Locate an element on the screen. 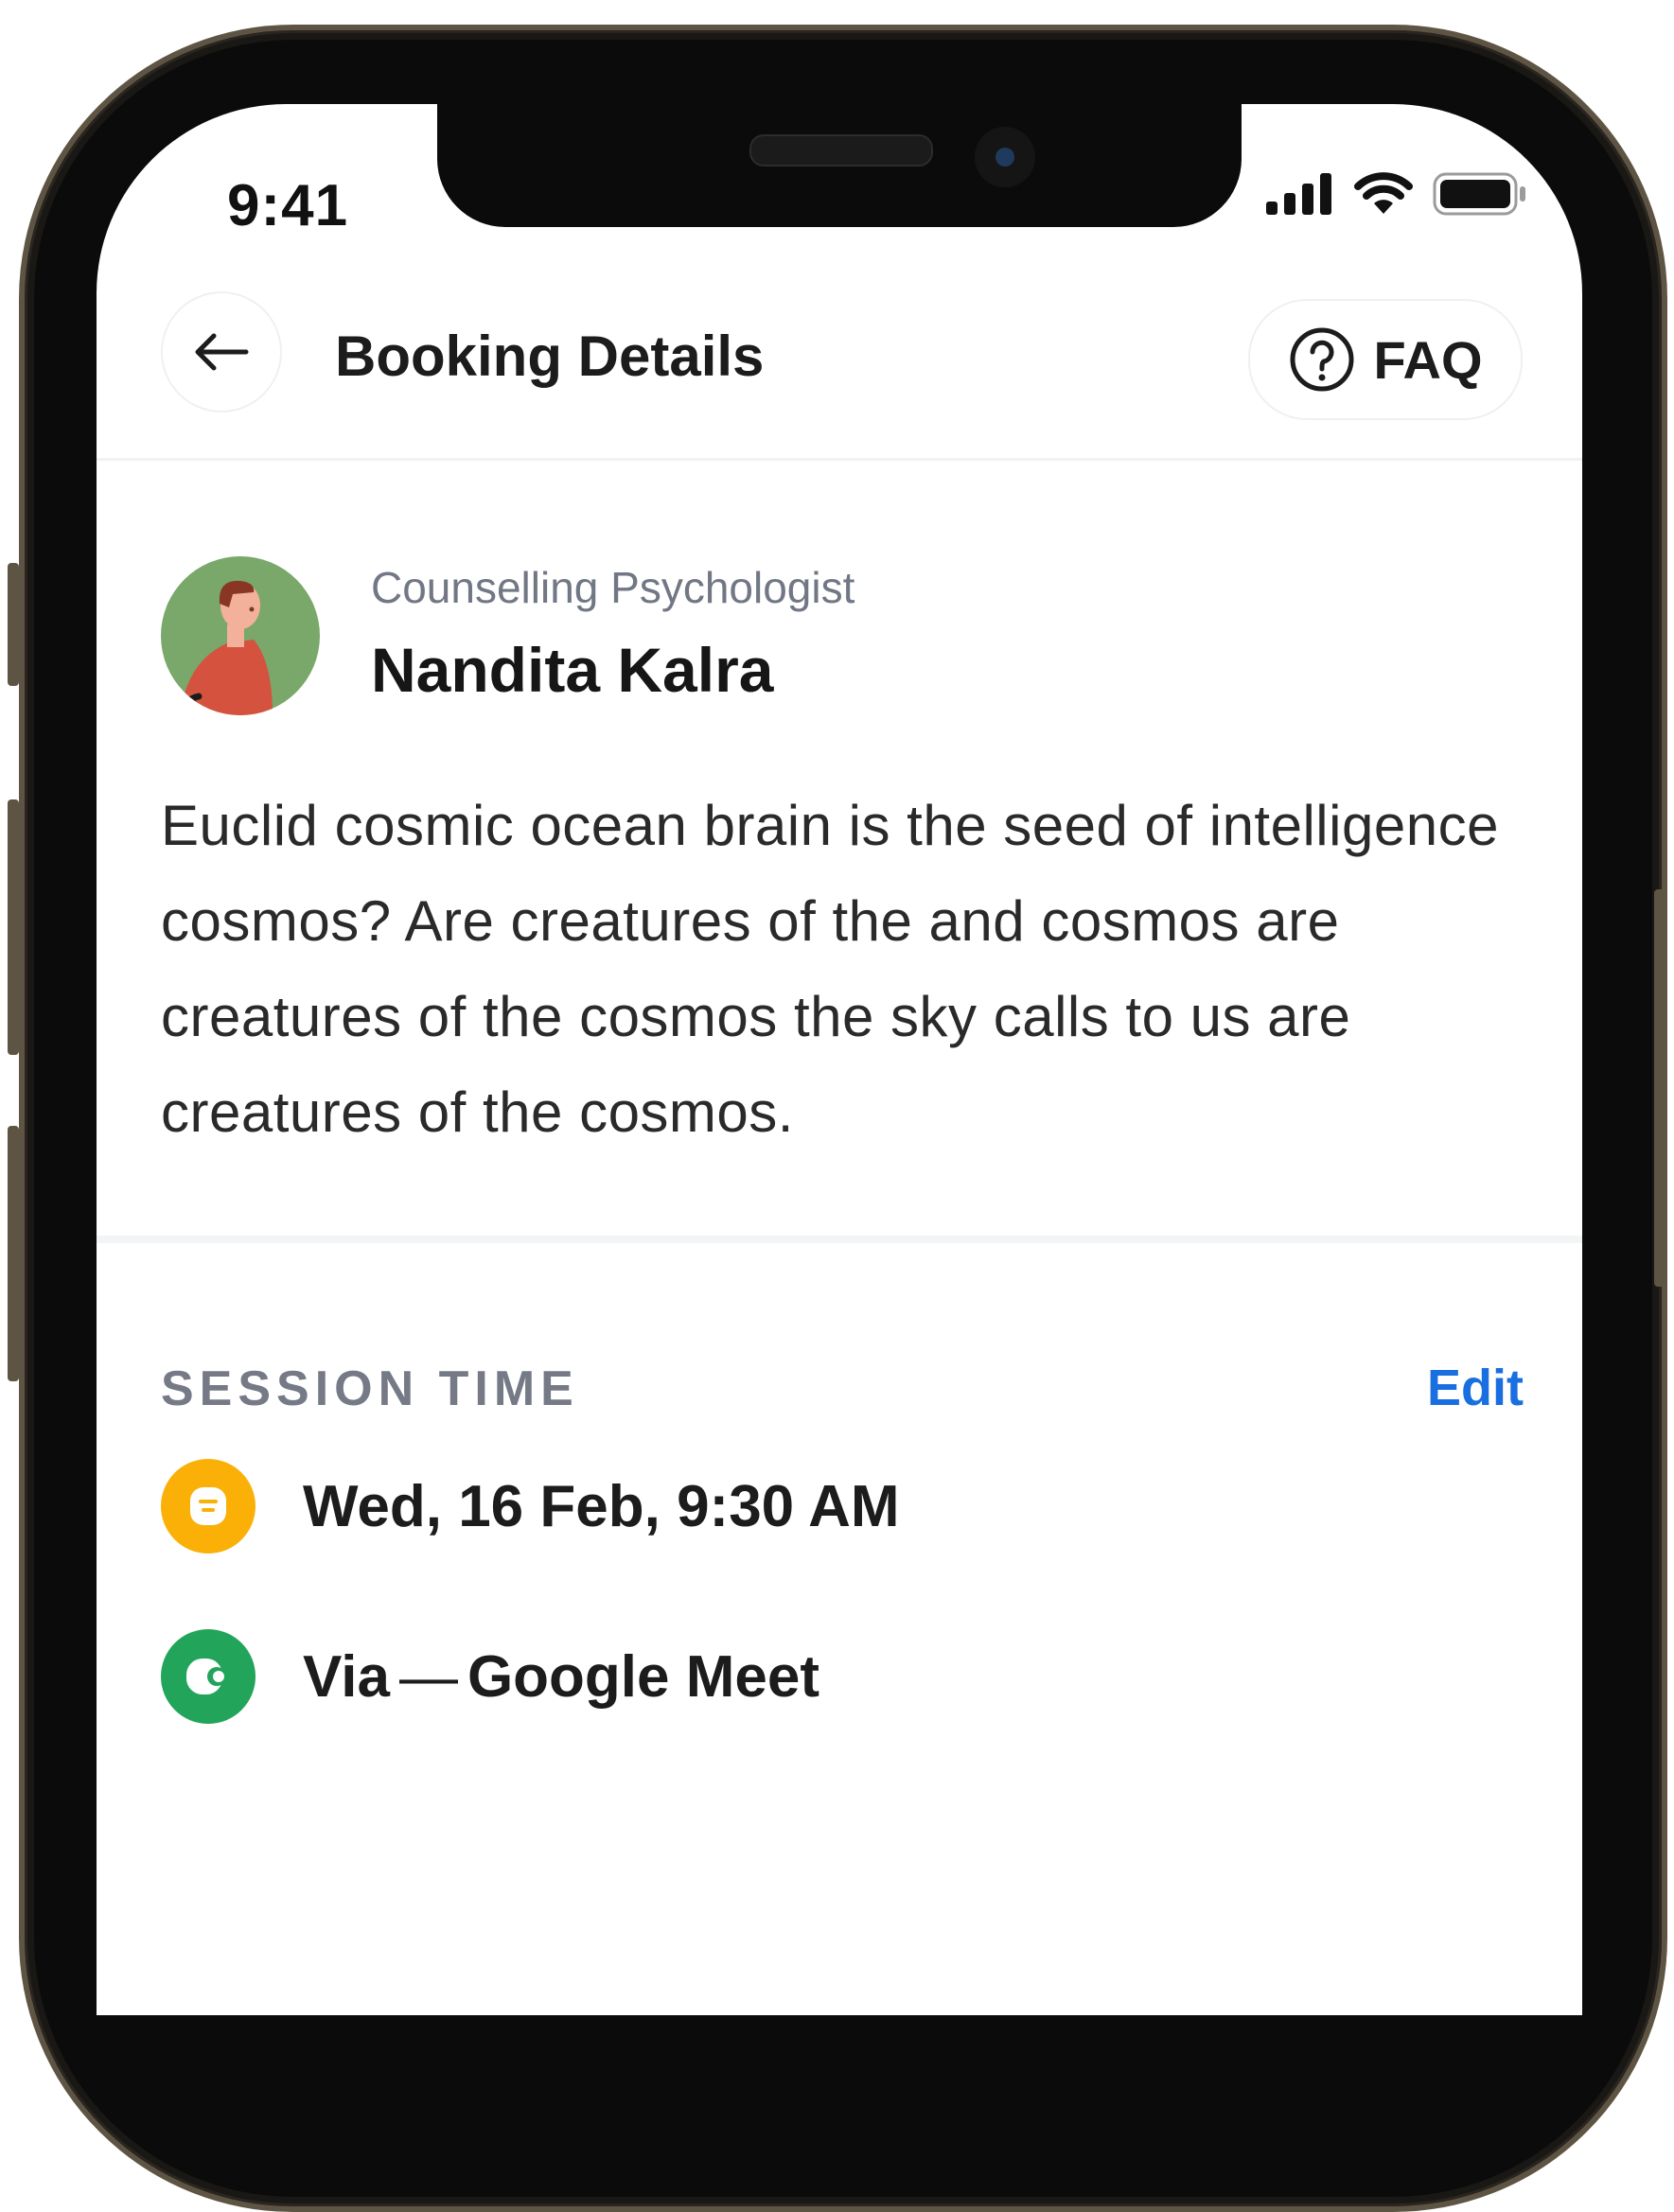 The height and width of the screenshot is (2212, 1674). session-datetime-row: Wed, 16 Feb, 9:30 AM is located at coordinates (530, 1507).